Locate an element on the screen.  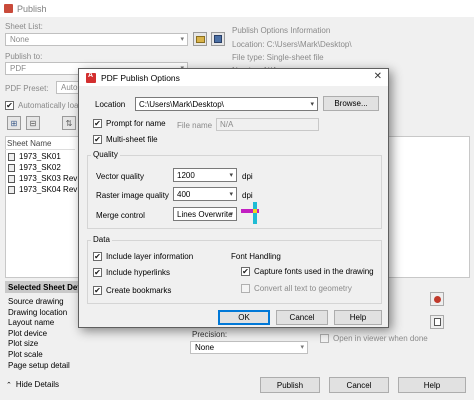
publish-window-titlebar: Publish is located at coordinates (237, 8).